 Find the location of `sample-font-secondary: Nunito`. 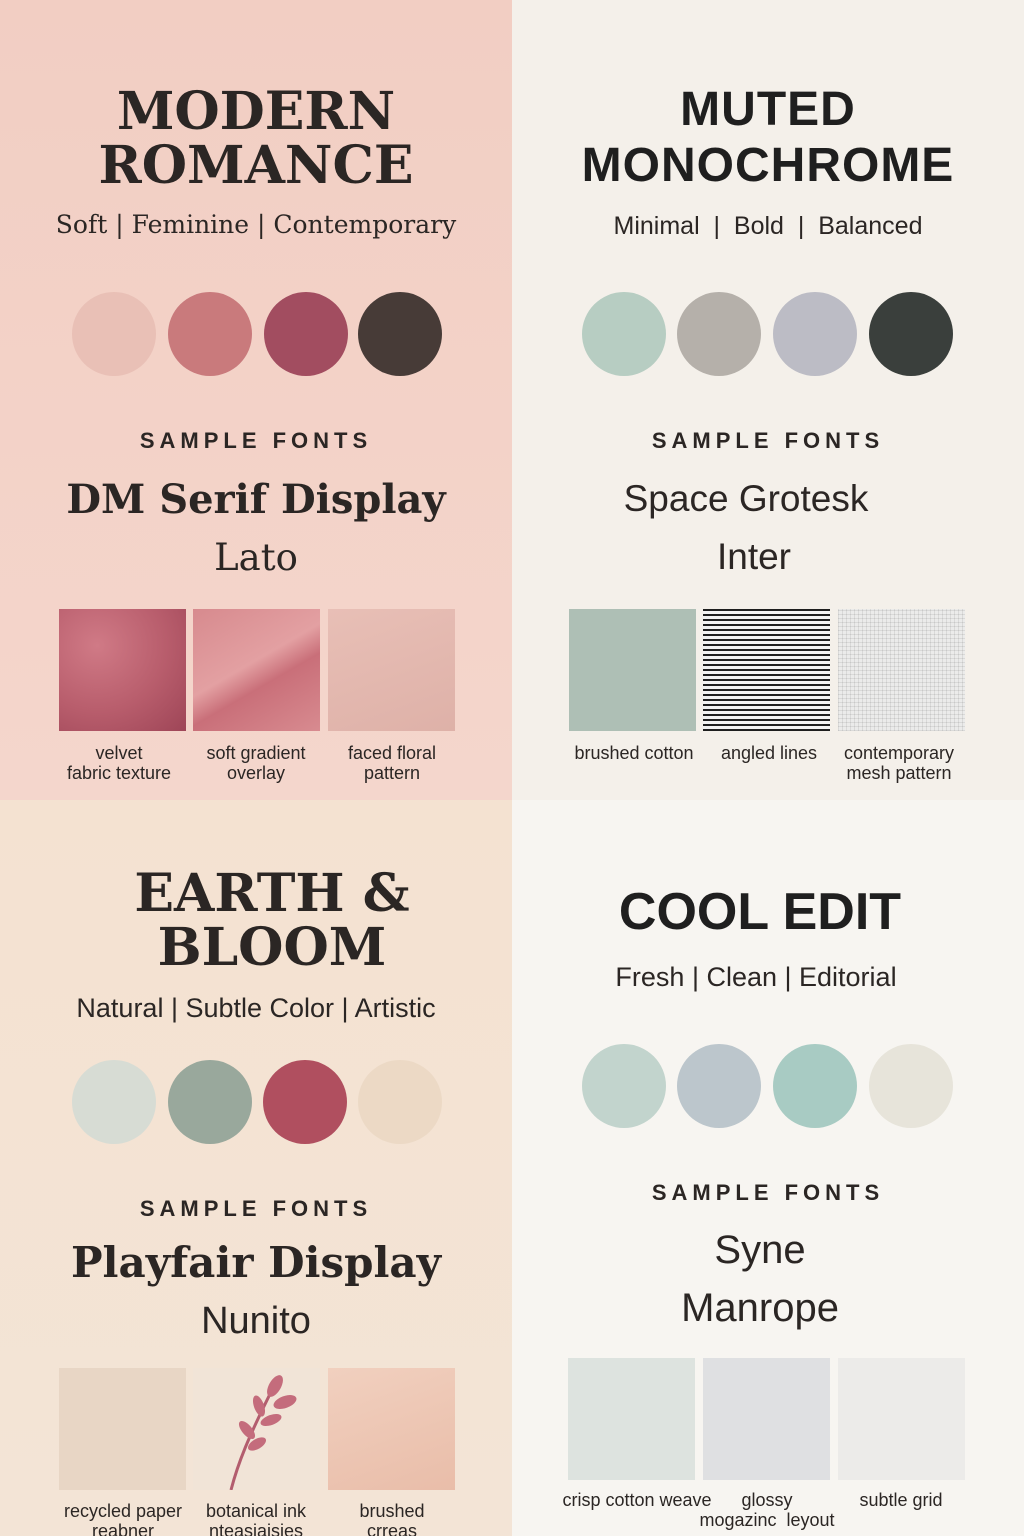

sample-font-secondary: Nunito is located at coordinates (256, 1321).